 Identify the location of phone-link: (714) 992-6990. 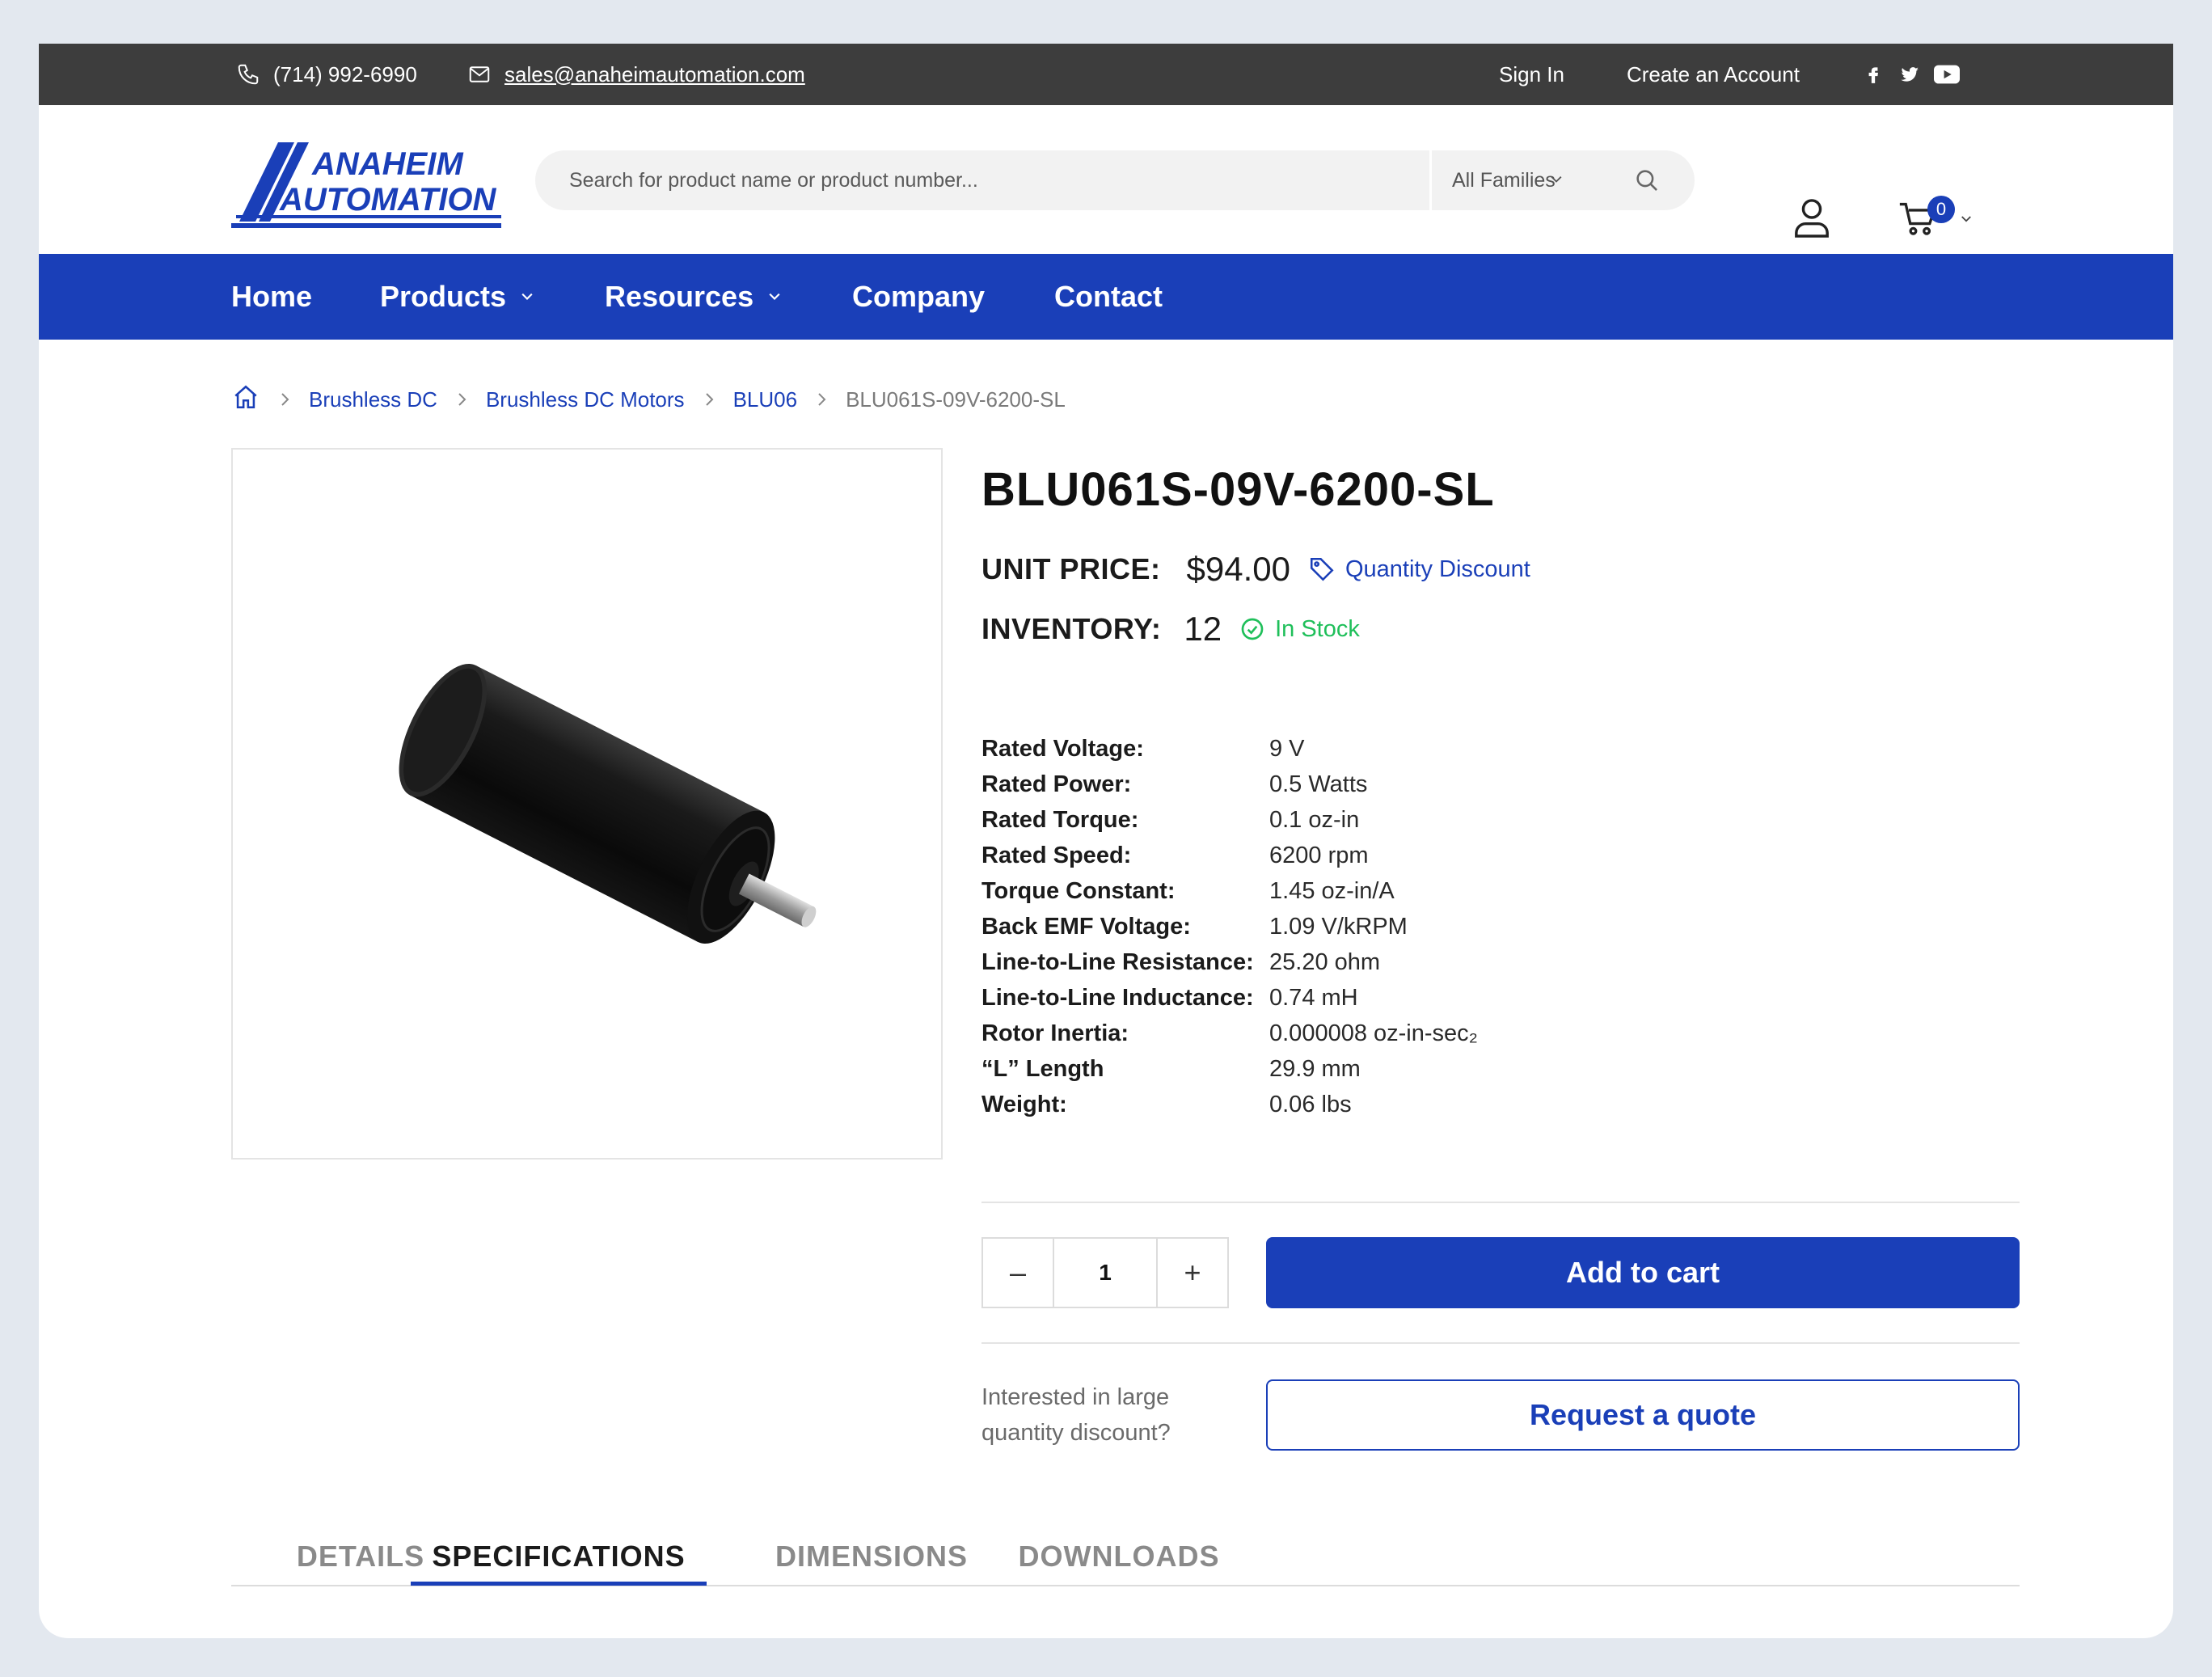
(327, 74).